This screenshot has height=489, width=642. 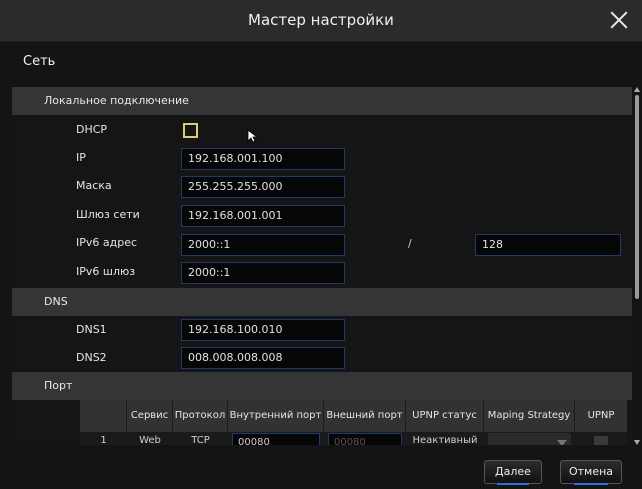 I want to click on section-header-dns: DNS, so click(x=322, y=302).